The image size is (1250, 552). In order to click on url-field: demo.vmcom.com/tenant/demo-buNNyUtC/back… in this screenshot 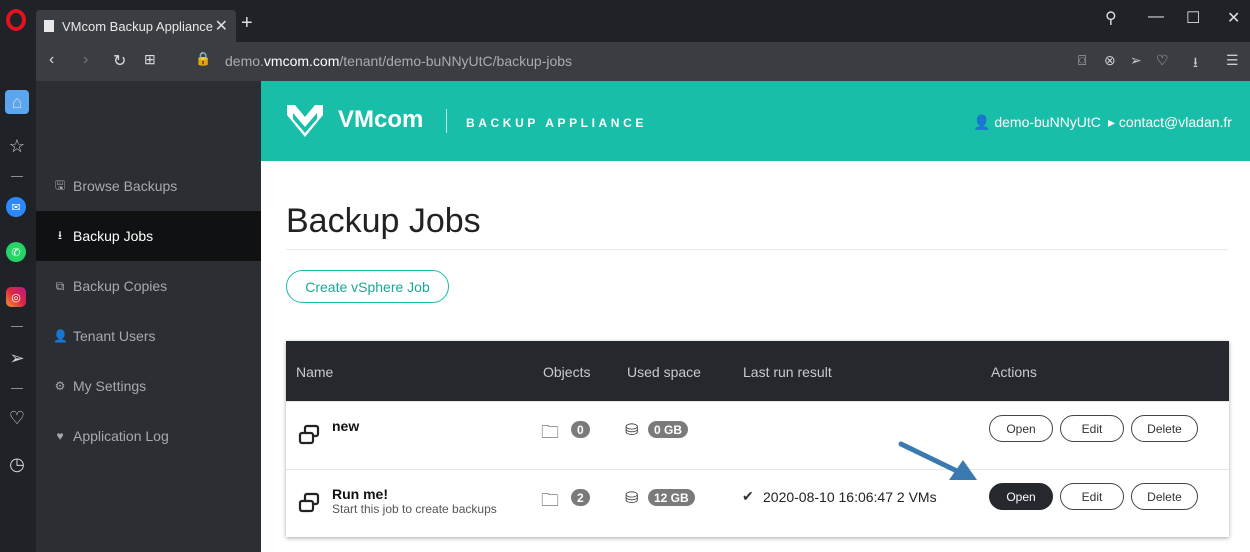, I will do `click(398, 61)`.